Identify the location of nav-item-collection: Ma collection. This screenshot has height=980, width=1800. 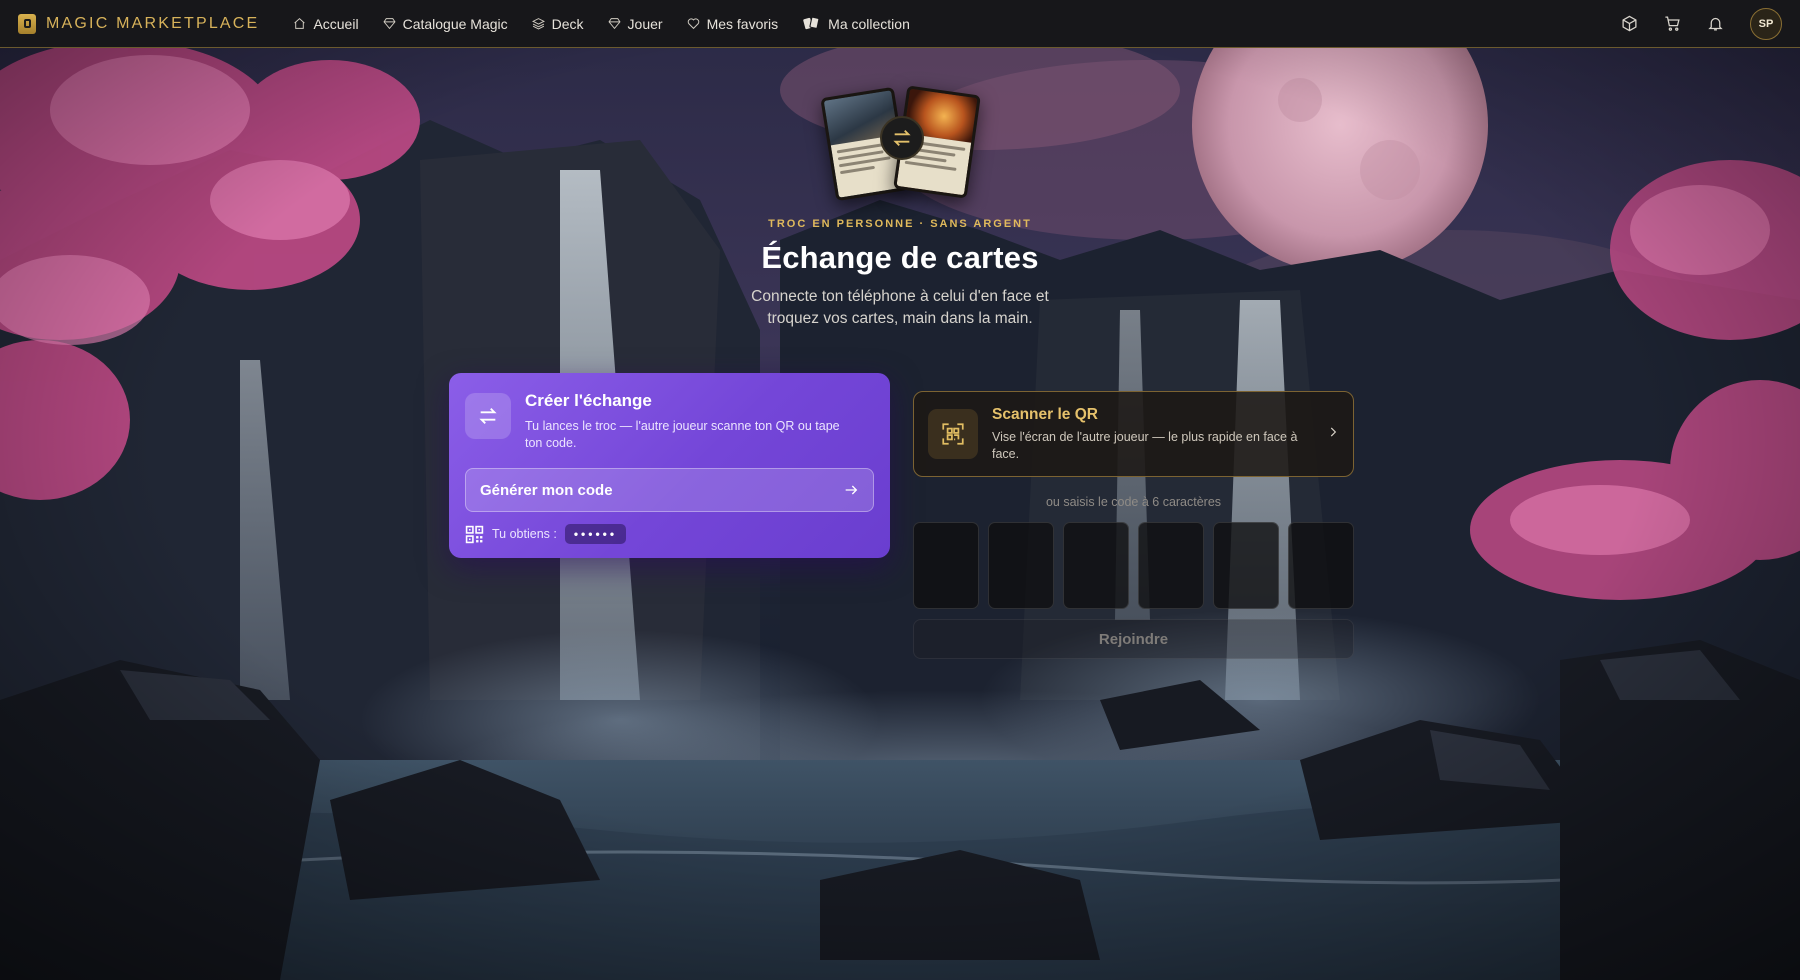
(856, 23).